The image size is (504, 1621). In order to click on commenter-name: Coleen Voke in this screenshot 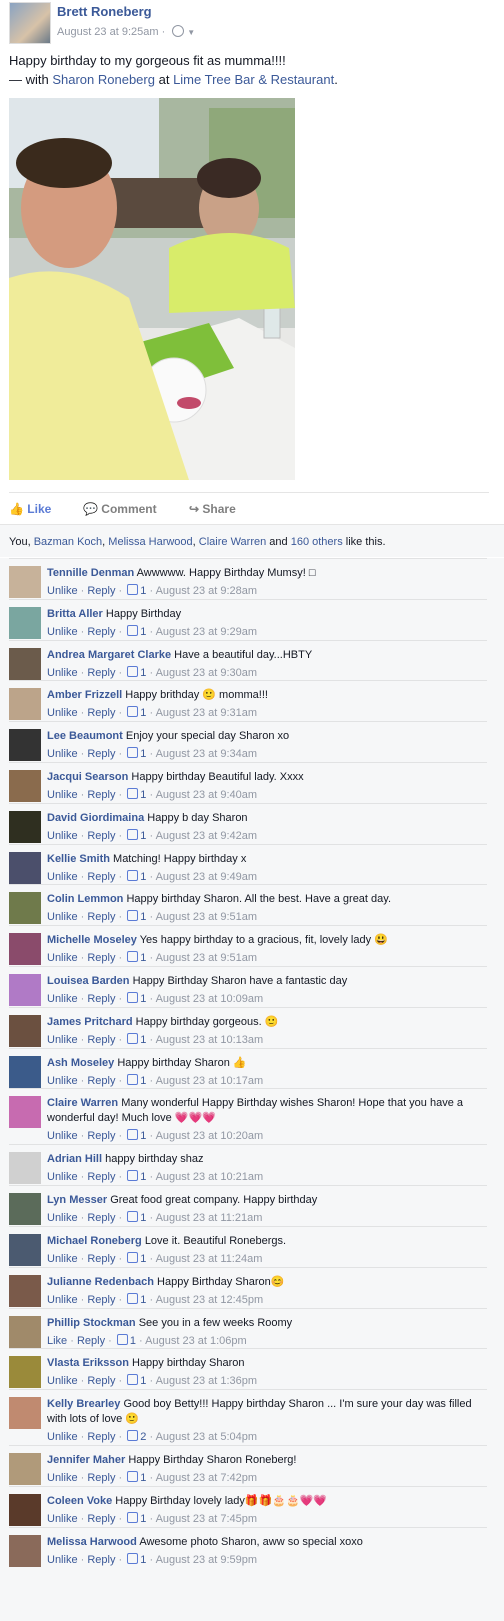, I will do `click(79, 1501)`.